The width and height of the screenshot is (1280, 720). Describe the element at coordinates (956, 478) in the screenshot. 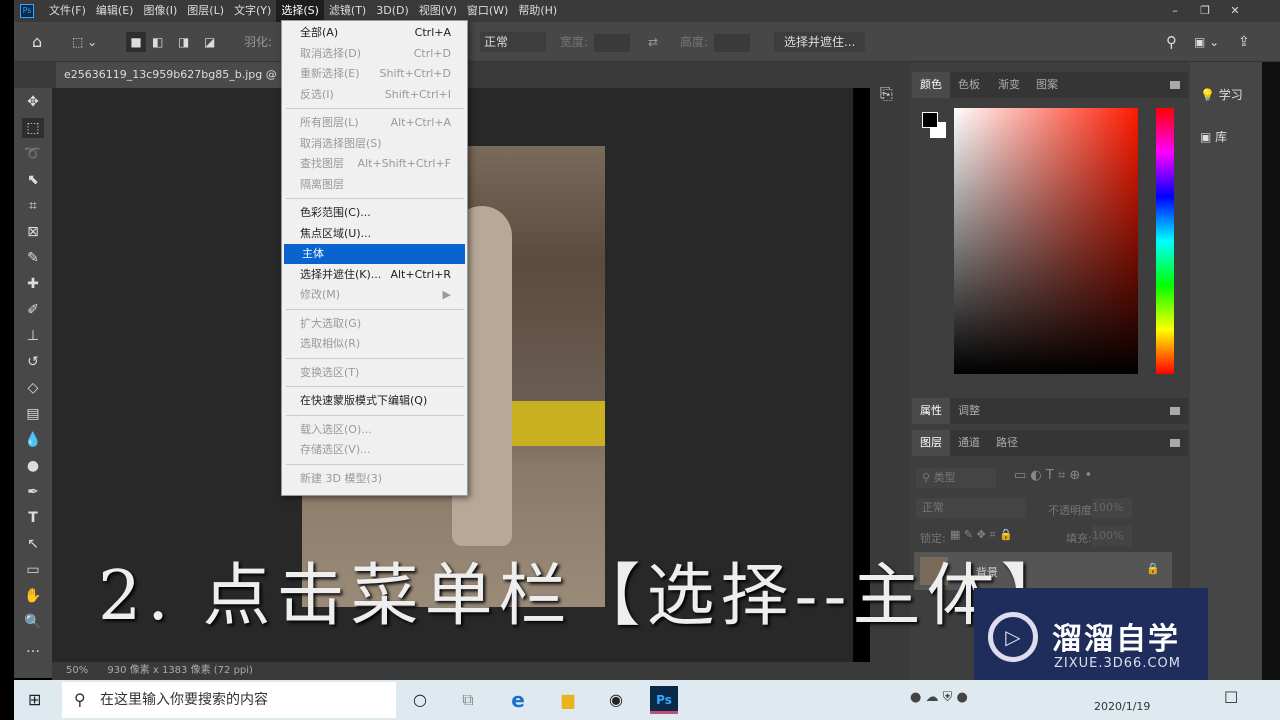

I see `layer-filter-input: ⚲ 类型` at that location.